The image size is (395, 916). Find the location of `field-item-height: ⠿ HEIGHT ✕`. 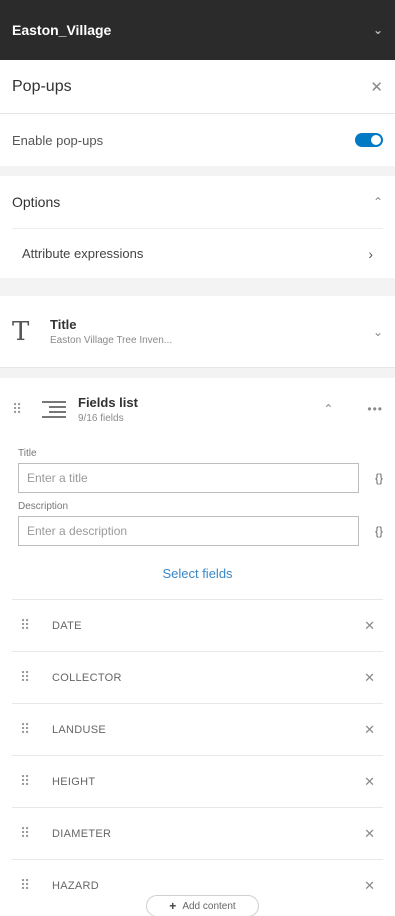

field-item-height: ⠿ HEIGHT ✕ is located at coordinates (197, 781).